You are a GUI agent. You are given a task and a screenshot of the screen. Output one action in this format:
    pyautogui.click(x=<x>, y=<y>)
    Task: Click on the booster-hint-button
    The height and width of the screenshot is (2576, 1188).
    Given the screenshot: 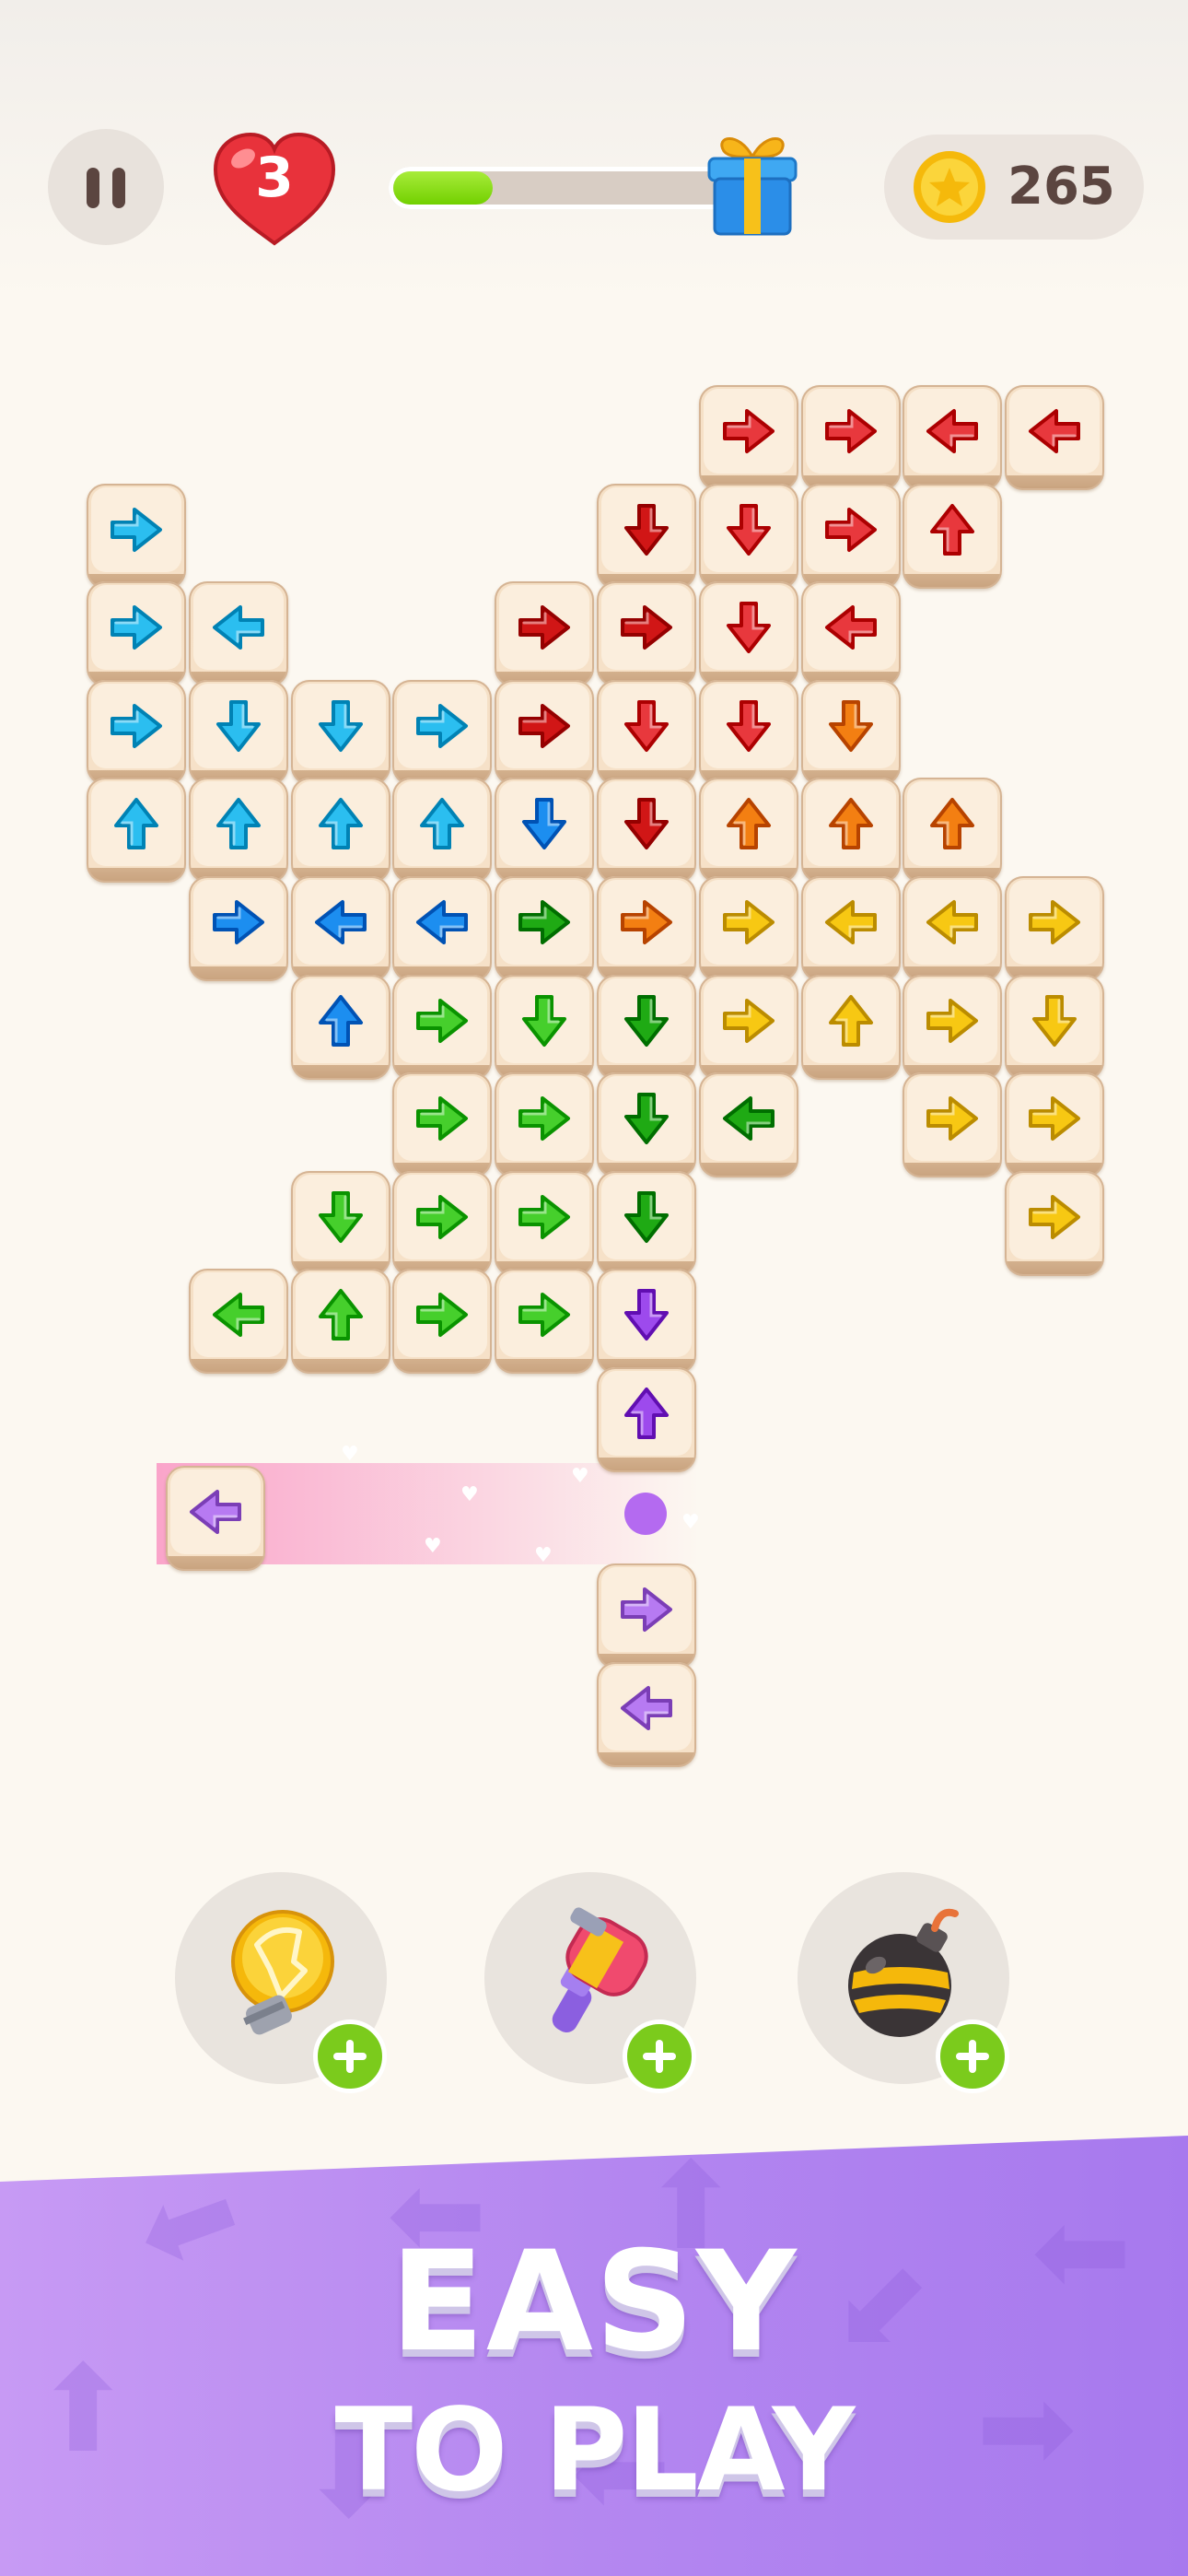 What is the action you would take?
    pyautogui.click(x=281, y=1982)
    